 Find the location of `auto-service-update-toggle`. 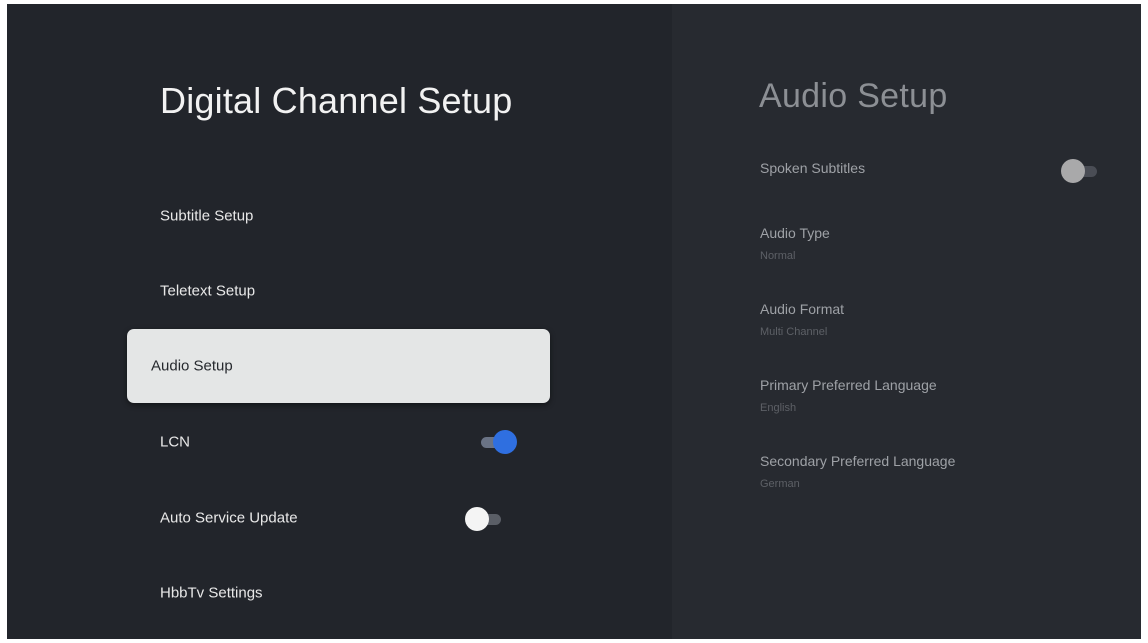

auto-service-update-toggle is located at coordinates (485, 519).